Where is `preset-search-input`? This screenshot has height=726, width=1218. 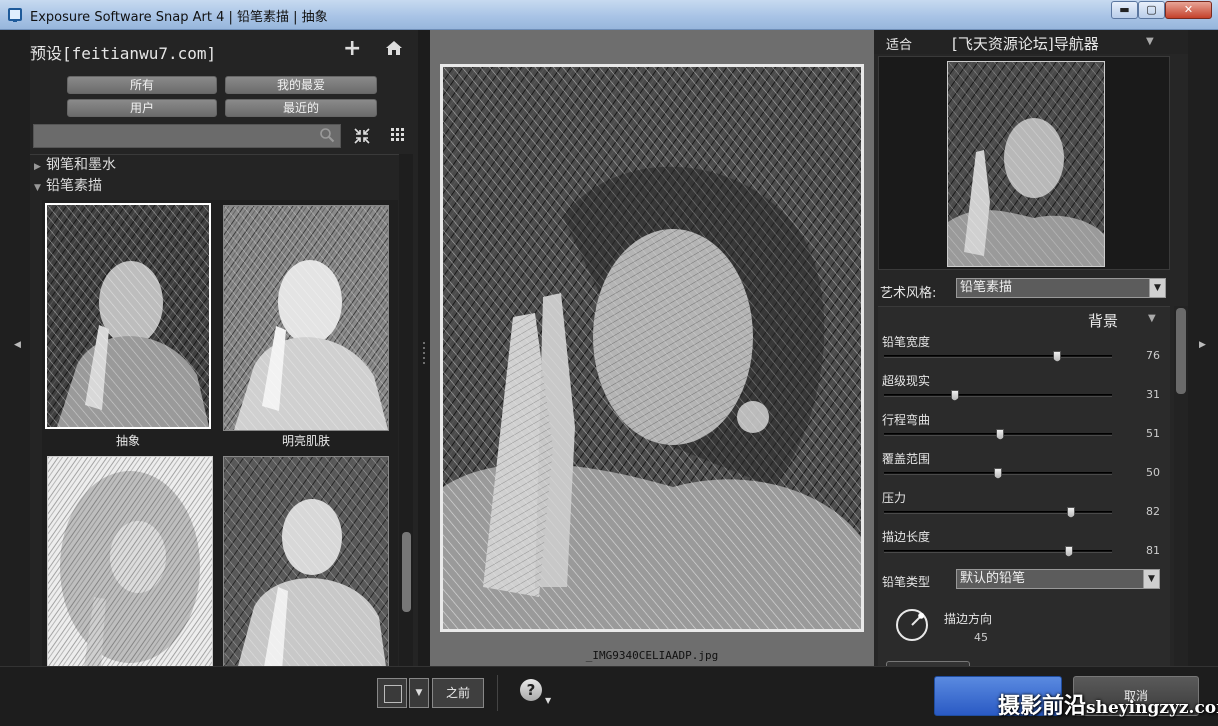 preset-search-input is located at coordinates (187, 136).